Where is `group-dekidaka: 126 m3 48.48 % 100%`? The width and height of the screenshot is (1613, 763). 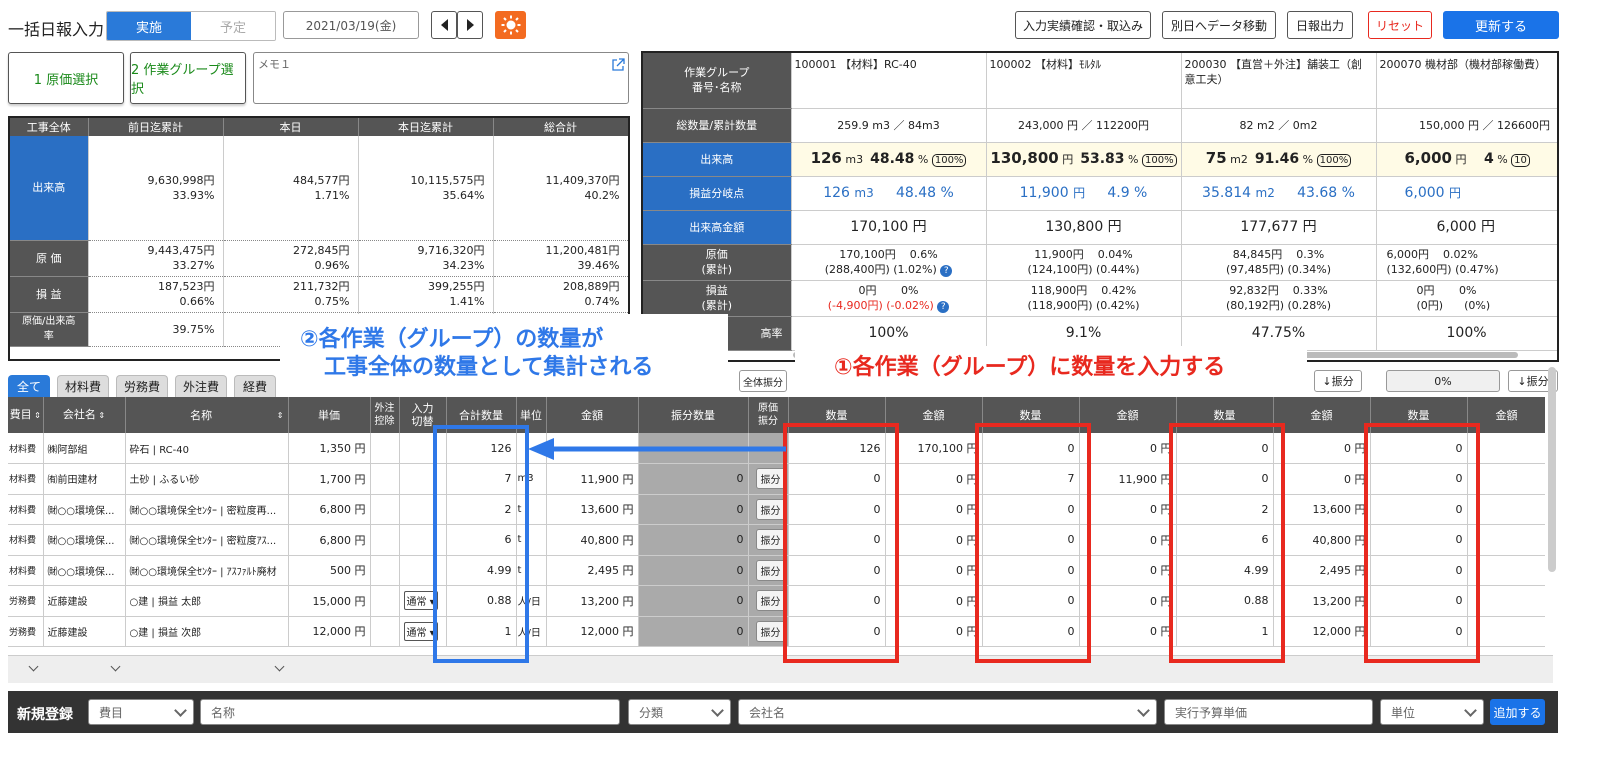 group-dekidaka: 126 m3 48.48 % 100% is located at coordinates (889, 159).